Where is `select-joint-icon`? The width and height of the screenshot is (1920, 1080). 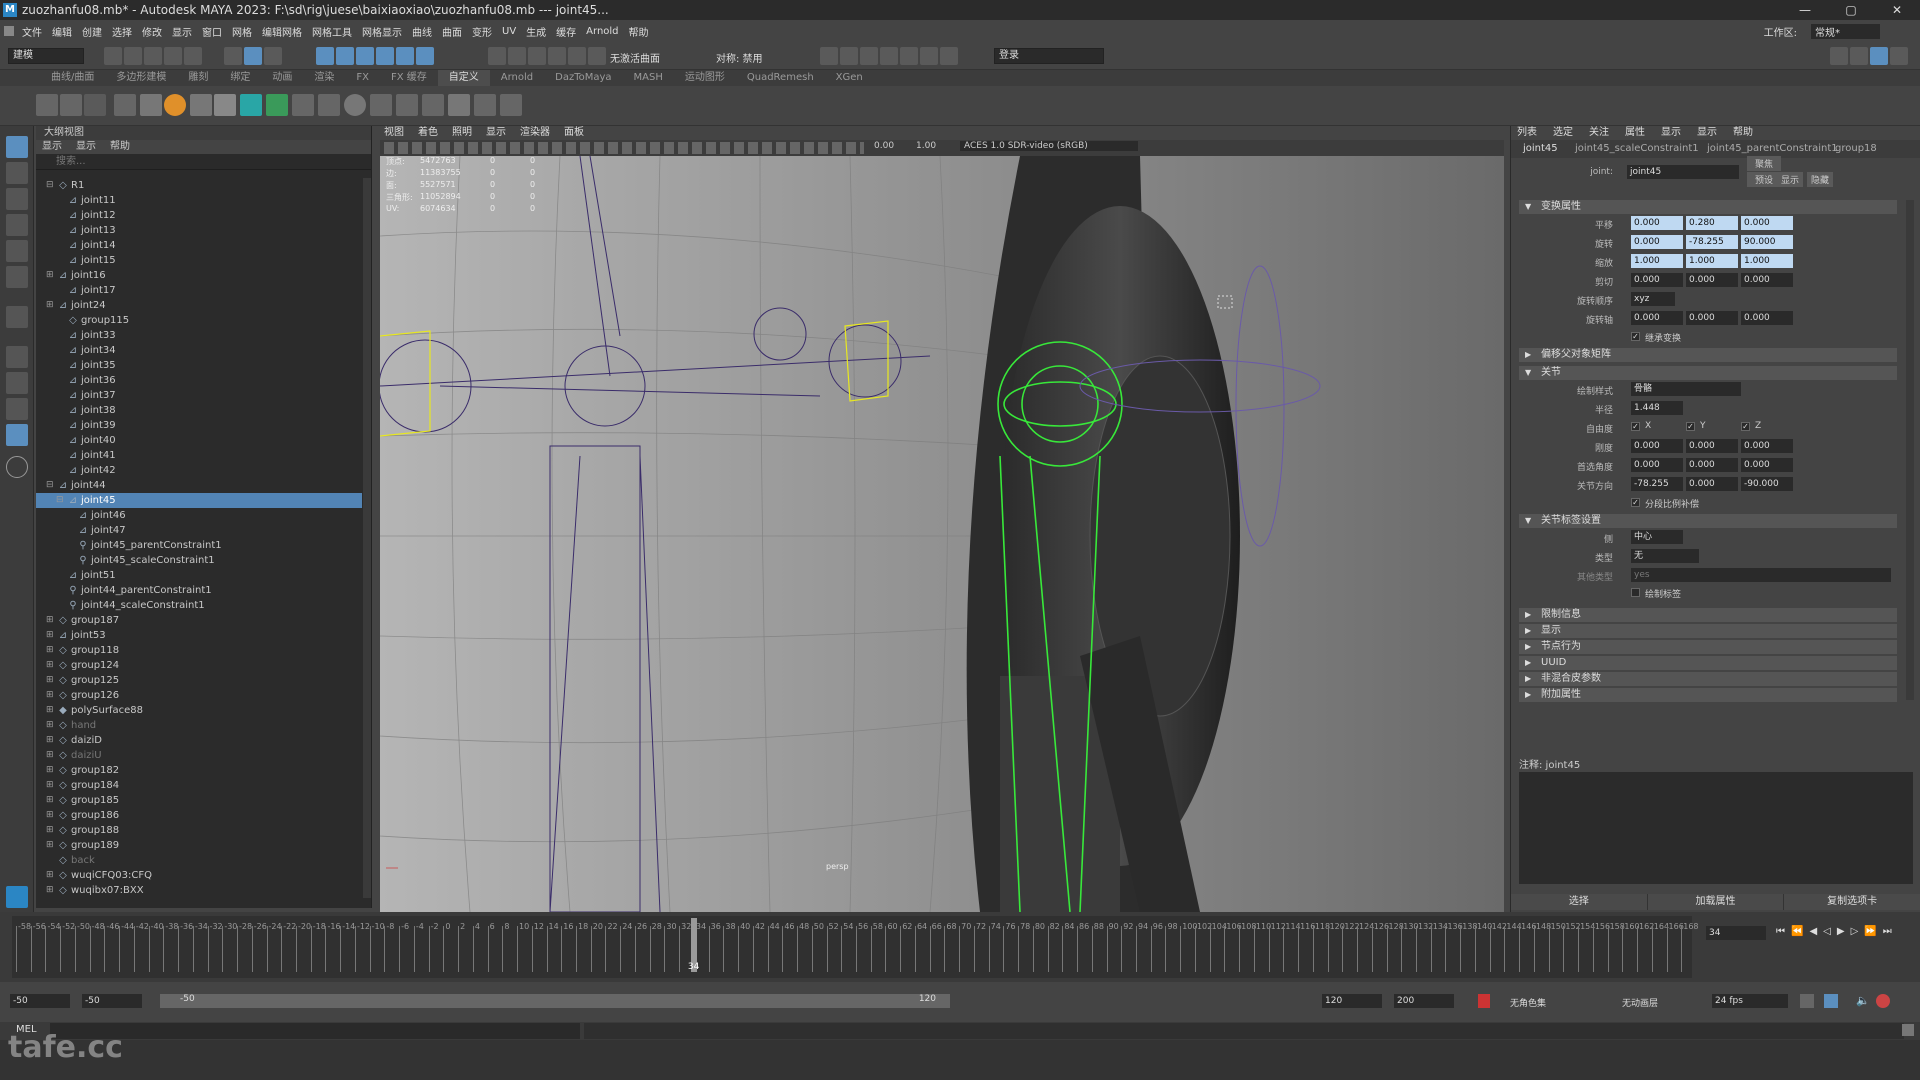
select-joint-icon is located at coordinates (345, 56).